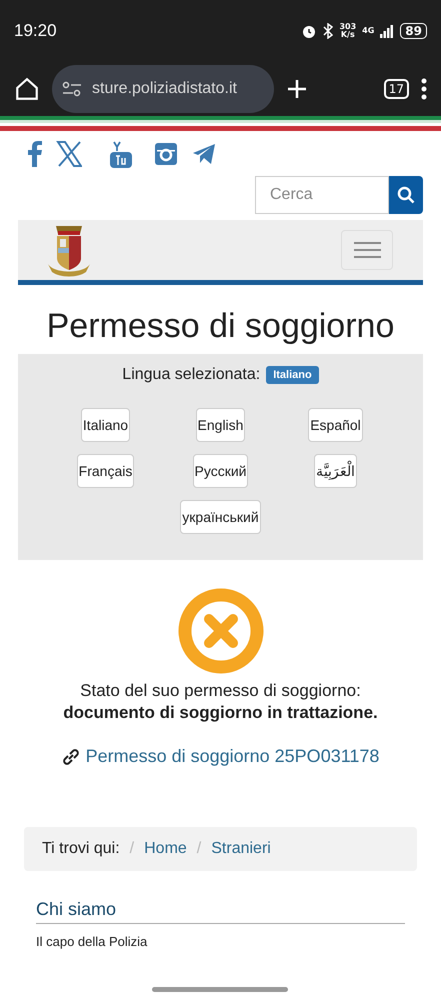 The image size is (441, 1000). Describe the element at coordinates (292, 375) in the screenshot. I see `selected-language-badge: Italiano` at that location.